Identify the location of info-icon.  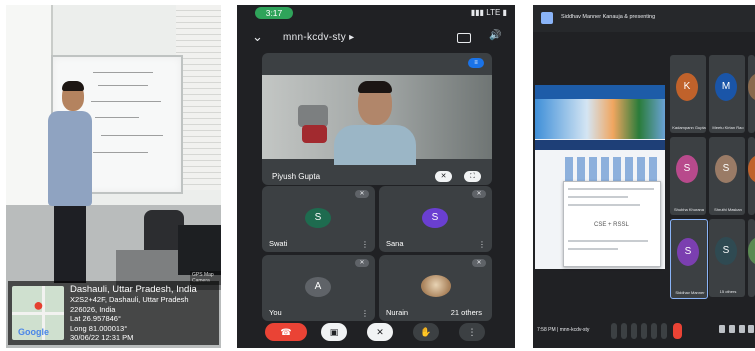
(722, 329).